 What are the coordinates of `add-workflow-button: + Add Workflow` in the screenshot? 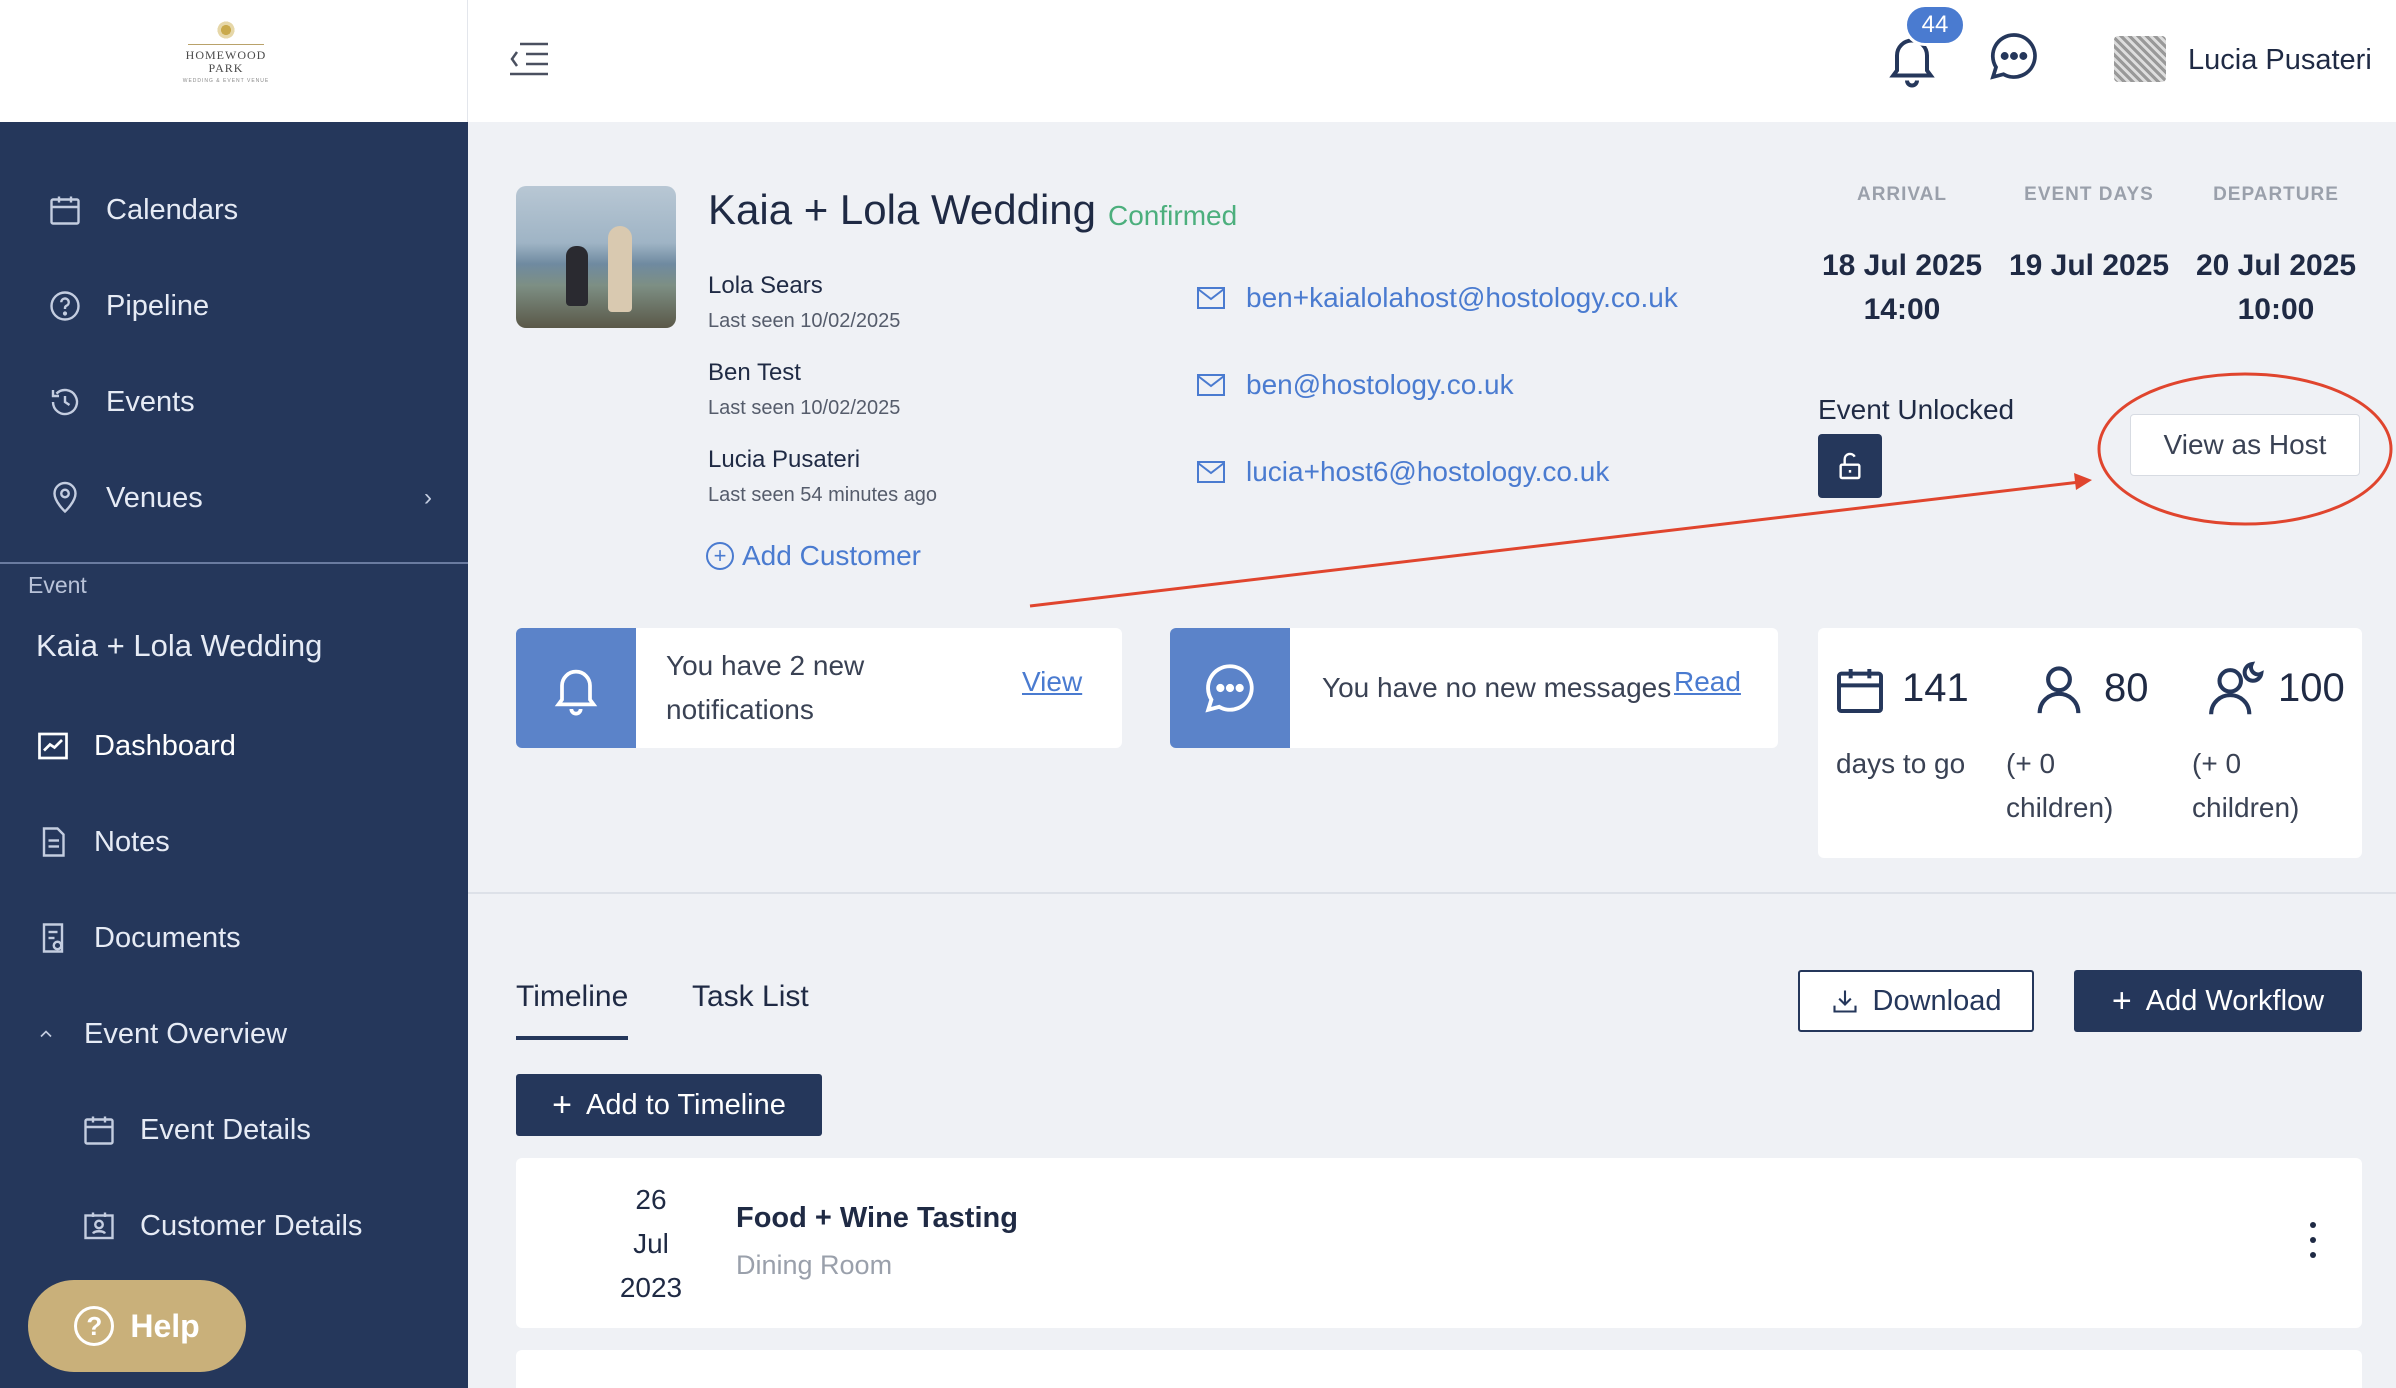 It's located at (2218, 1001).